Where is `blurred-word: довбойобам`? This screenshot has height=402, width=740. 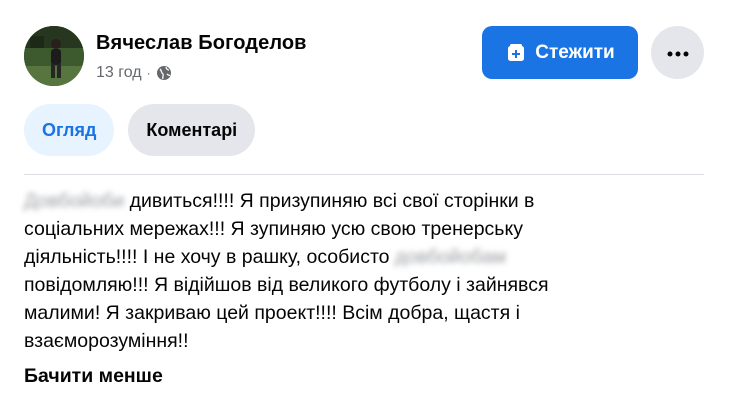
blurred-word: довбойобам is located at coordinates (450, 257).